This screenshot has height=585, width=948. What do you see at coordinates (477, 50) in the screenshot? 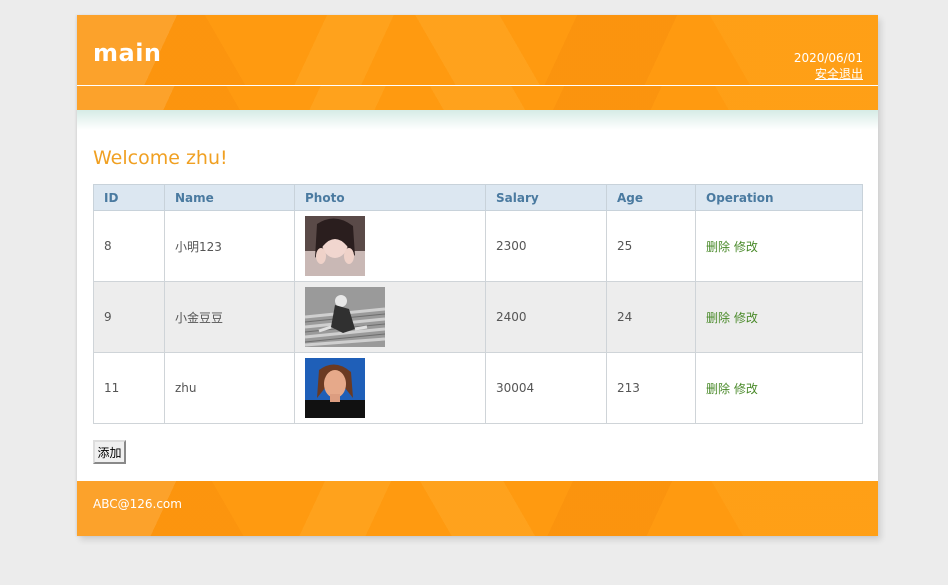
I see `header: main 2020/06/01 安全退出` at bounding box center [477, 50].